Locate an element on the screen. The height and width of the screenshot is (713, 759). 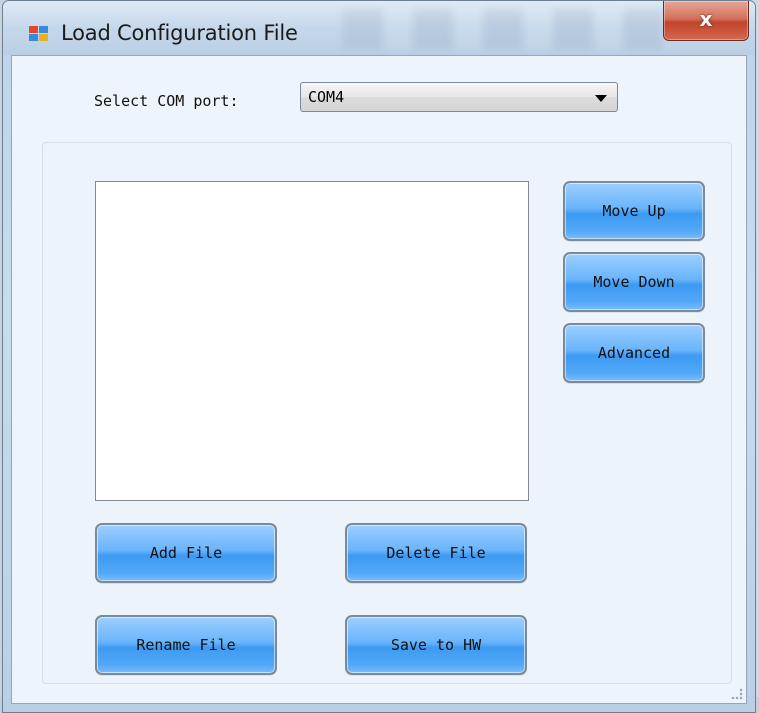
com-port-selected-value: COM4 is located at coordinates (326, 97).